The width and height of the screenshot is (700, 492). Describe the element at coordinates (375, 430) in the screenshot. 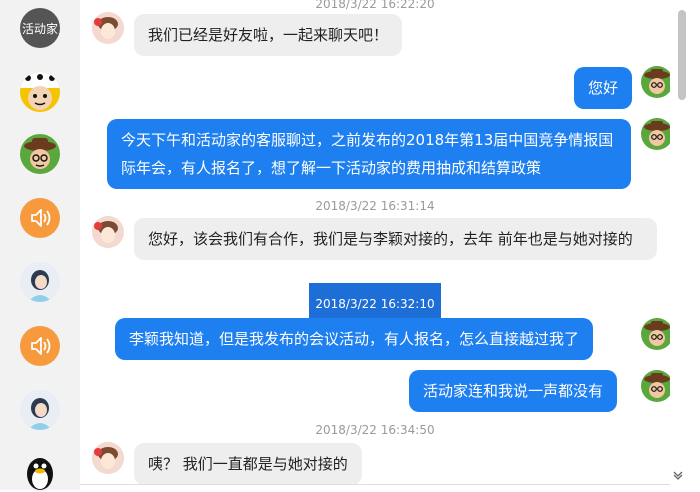

I see `message-timestamp: 2018/3/22 16:34:50` at that location.